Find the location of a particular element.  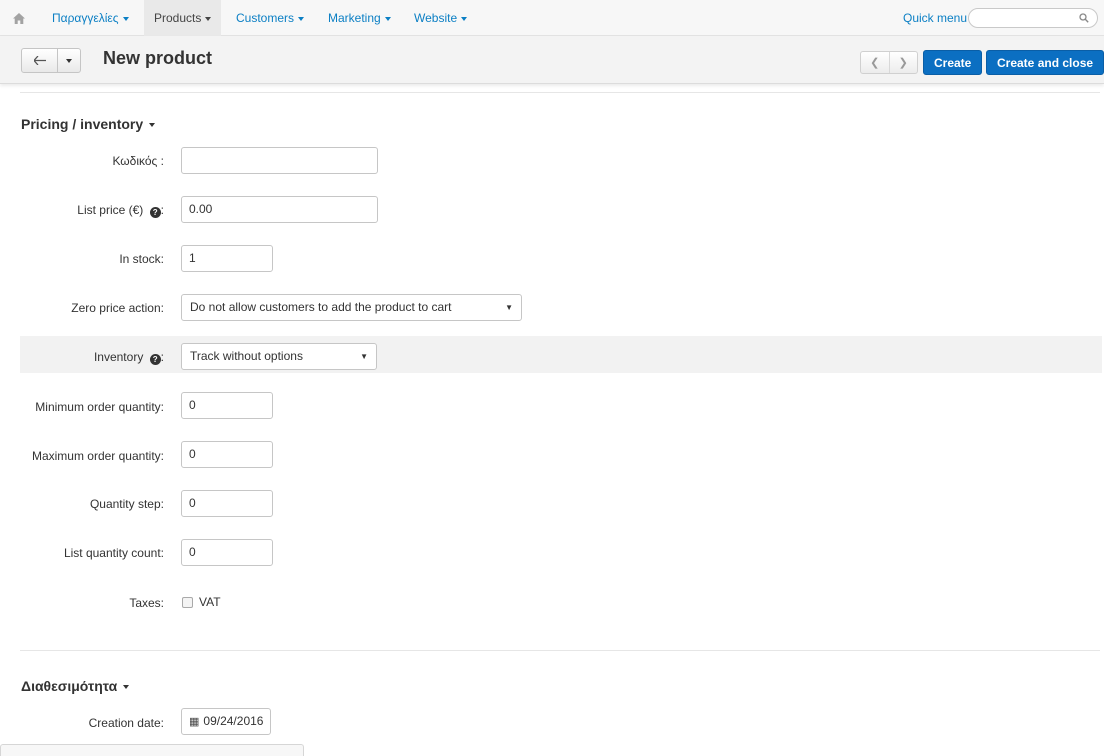

nav-customers-label: Customers is located at coordinates (265, 18).